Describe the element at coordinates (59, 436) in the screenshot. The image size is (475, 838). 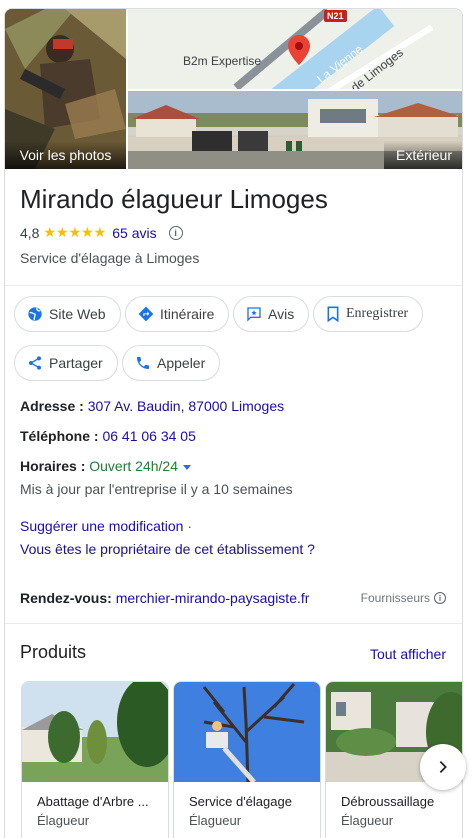
I see `phone-label: Téléphone :` at that location.